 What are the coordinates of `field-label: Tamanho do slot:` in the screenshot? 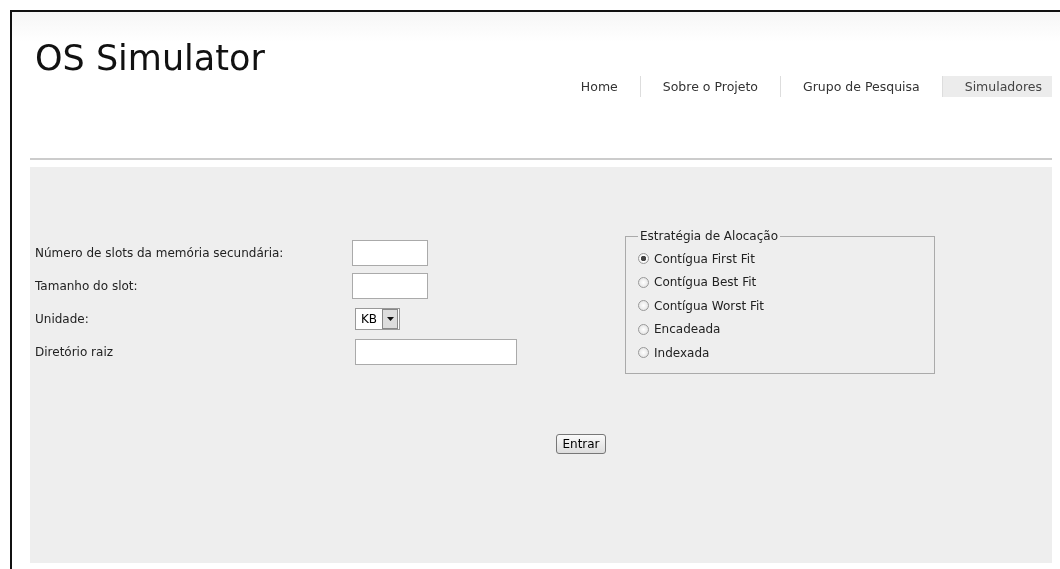 It's located at (87, 285).